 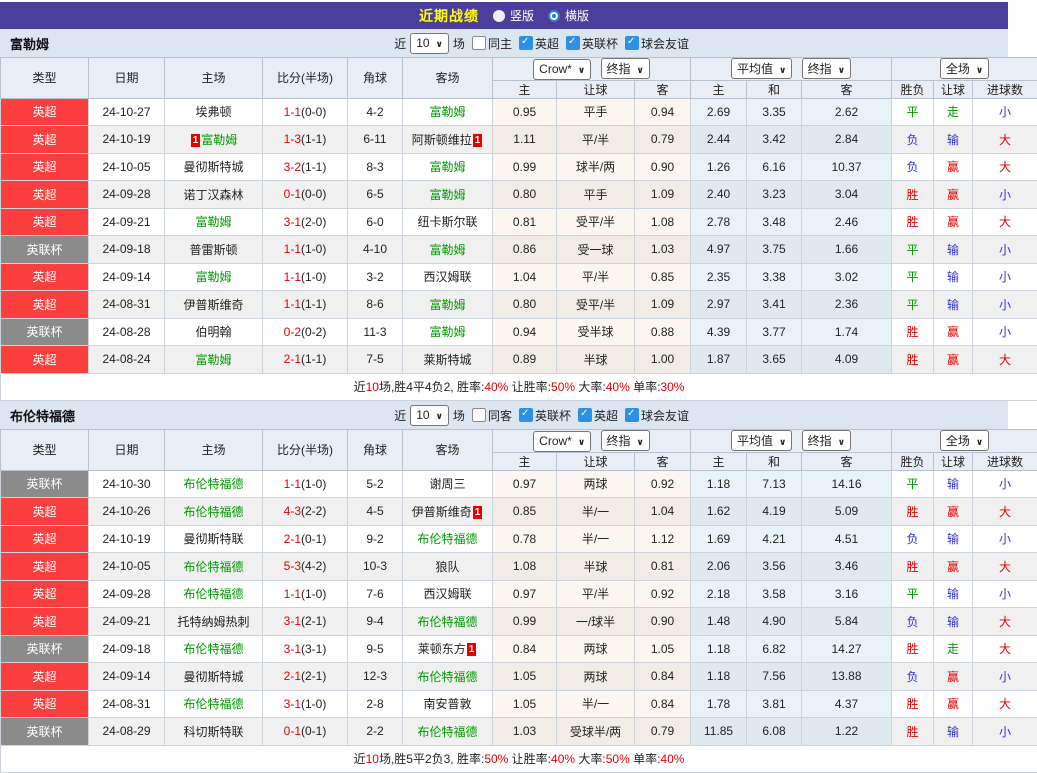 What do you see at coordinates (447, 360) in the screenshot?
I see `away-team: 莱斯特城` at bounding box center [447, 360].